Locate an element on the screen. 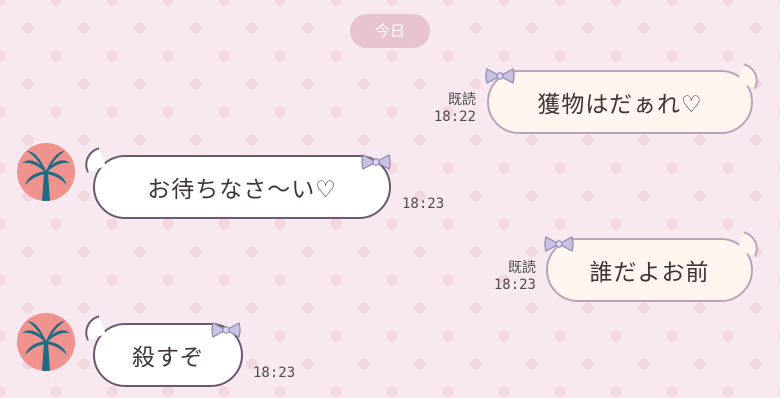 The image size is (780, 398). date-separator: 今日 is located at coordinates (390, 31).